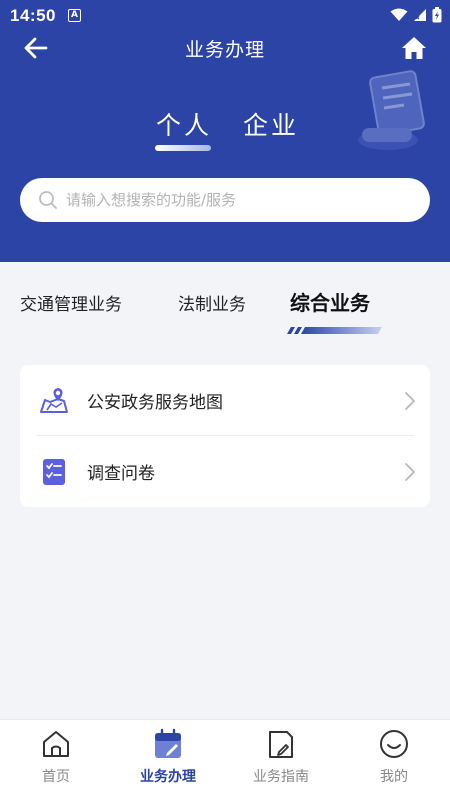 The width and height of the screenshot is (450, 800). Describe the element at coordinates (394, 744) in the screenshot. I see `smile-icon` at that location.